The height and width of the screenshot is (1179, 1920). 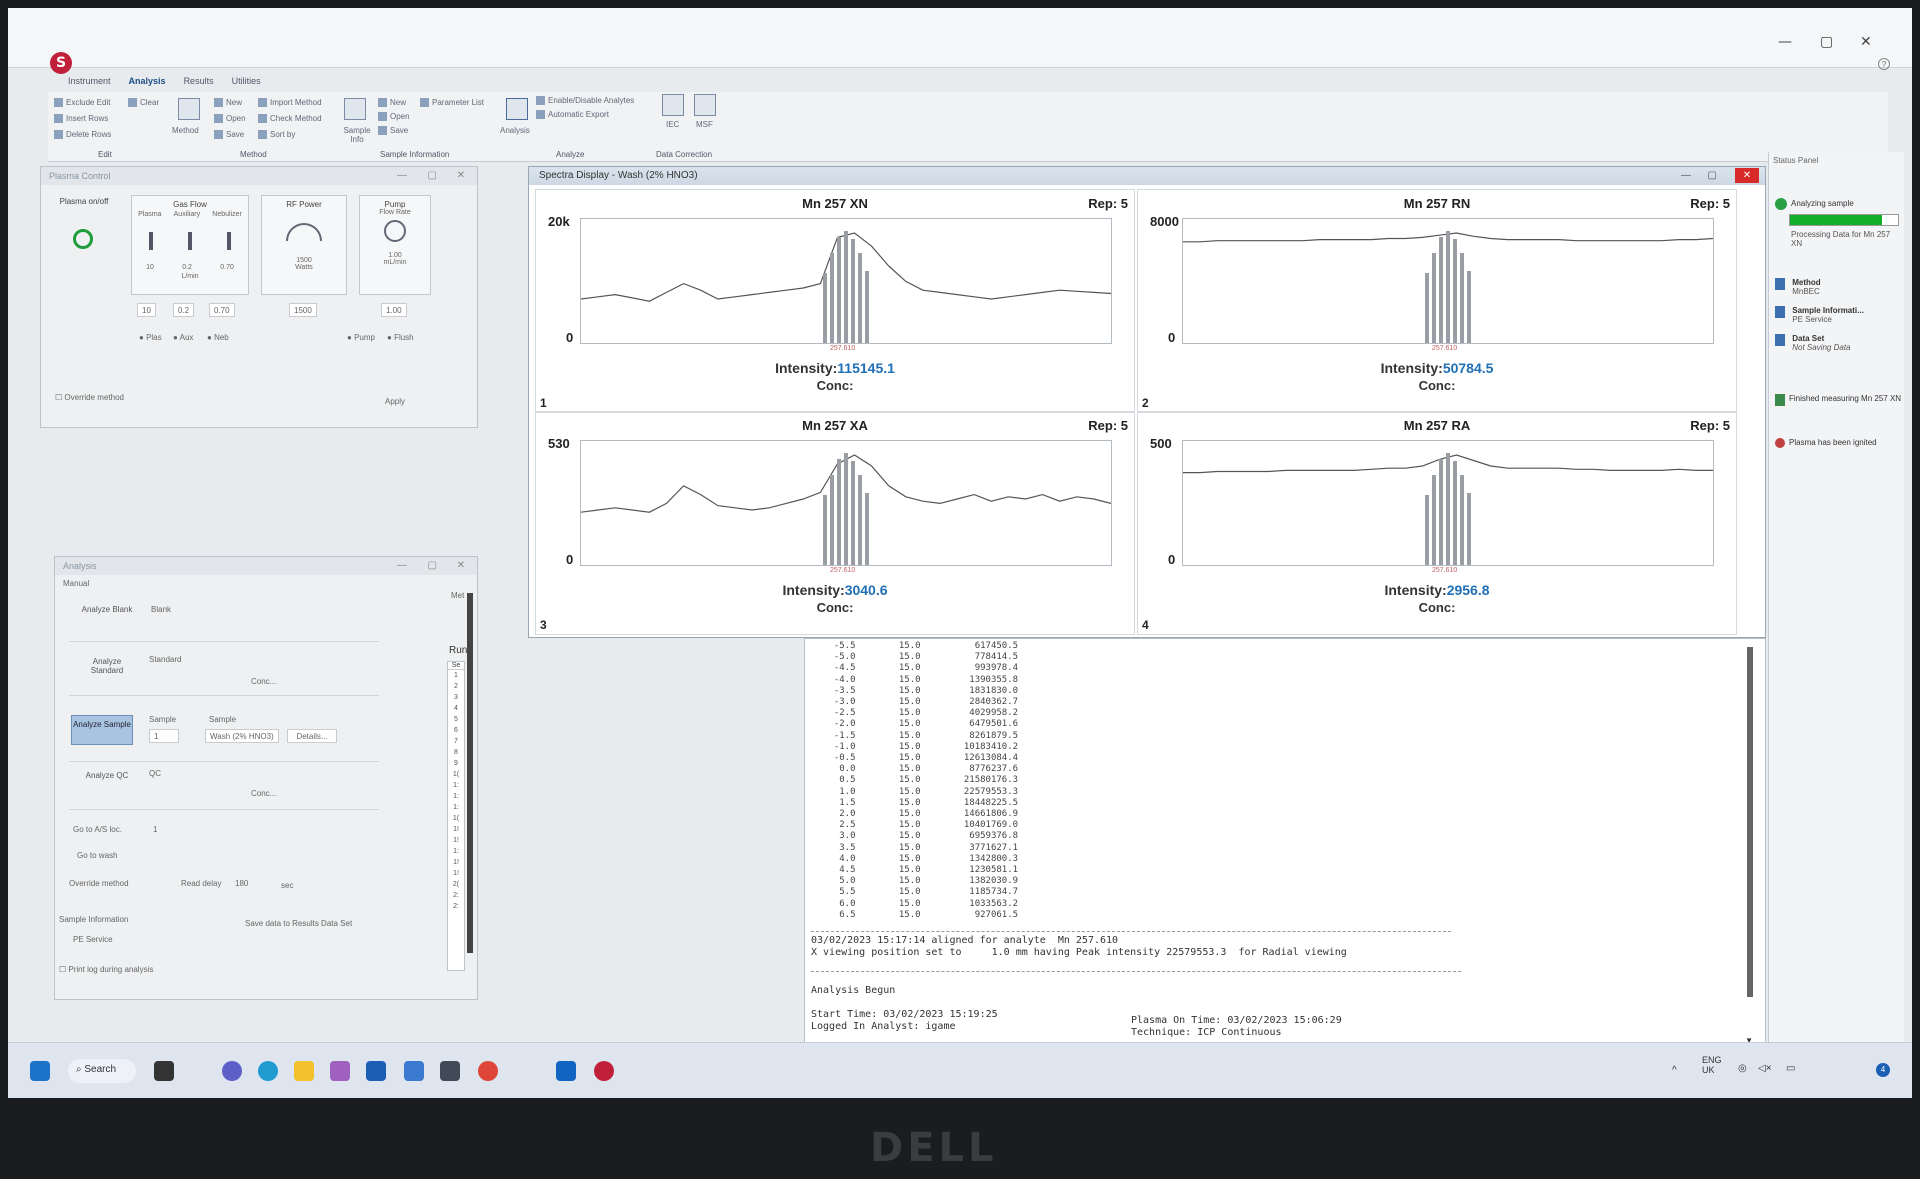 What do you see at coordinates (276, 135) in the screenshot?
I see `sort-by-button: Sort by` at bounding box center [276, 135].